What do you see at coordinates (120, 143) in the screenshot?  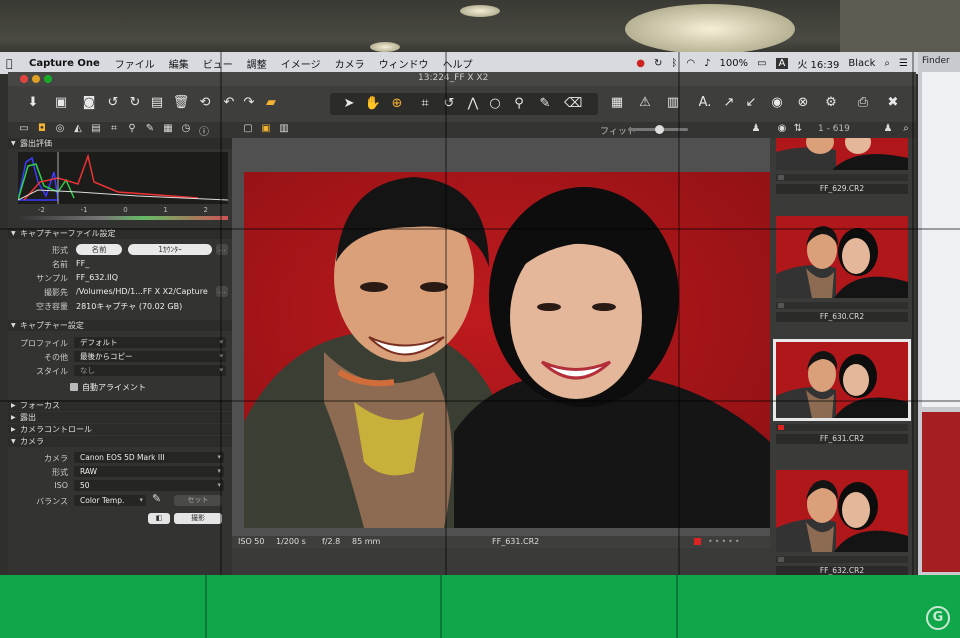 I see `histogram-section-header: 露出評価` at bounding box center [120, 143].